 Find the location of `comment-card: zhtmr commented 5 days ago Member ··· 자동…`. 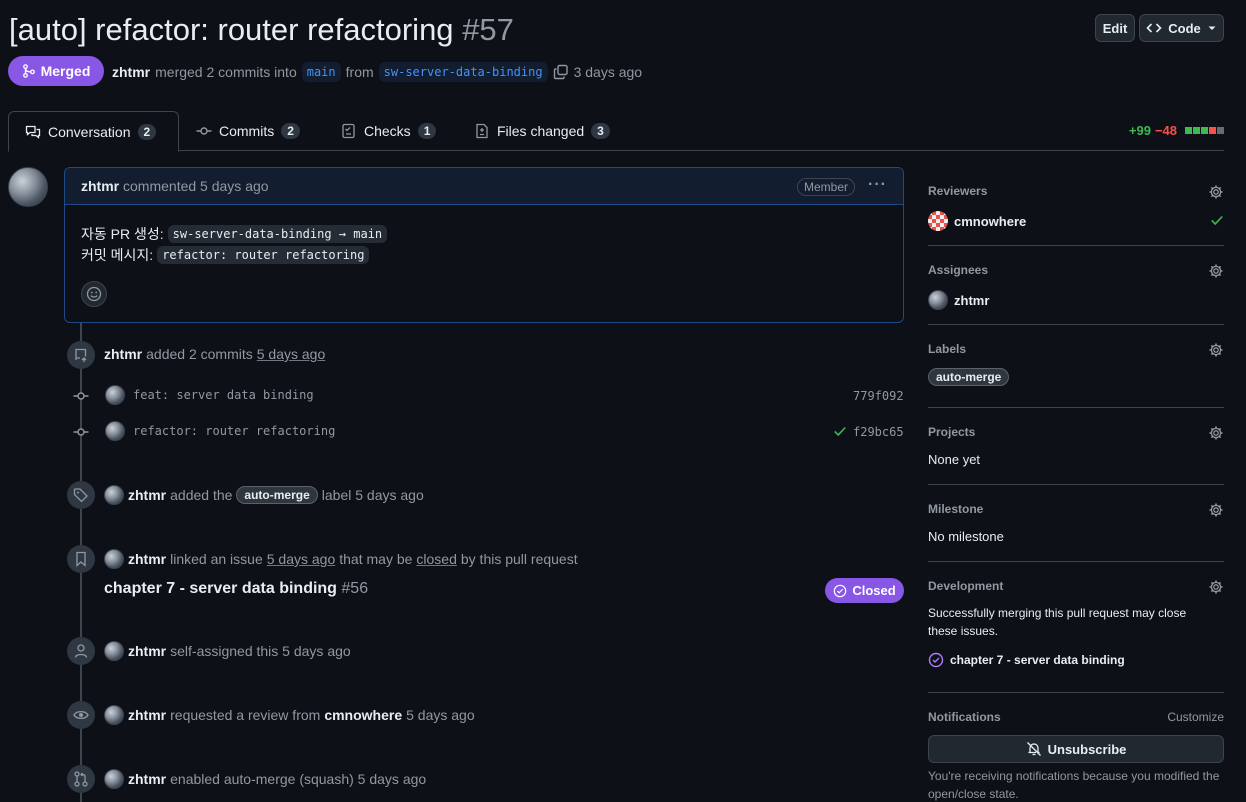

comment-card: zhtmr commented 5 days ago Member ··· 자동… is located at coordinates (484, 245).